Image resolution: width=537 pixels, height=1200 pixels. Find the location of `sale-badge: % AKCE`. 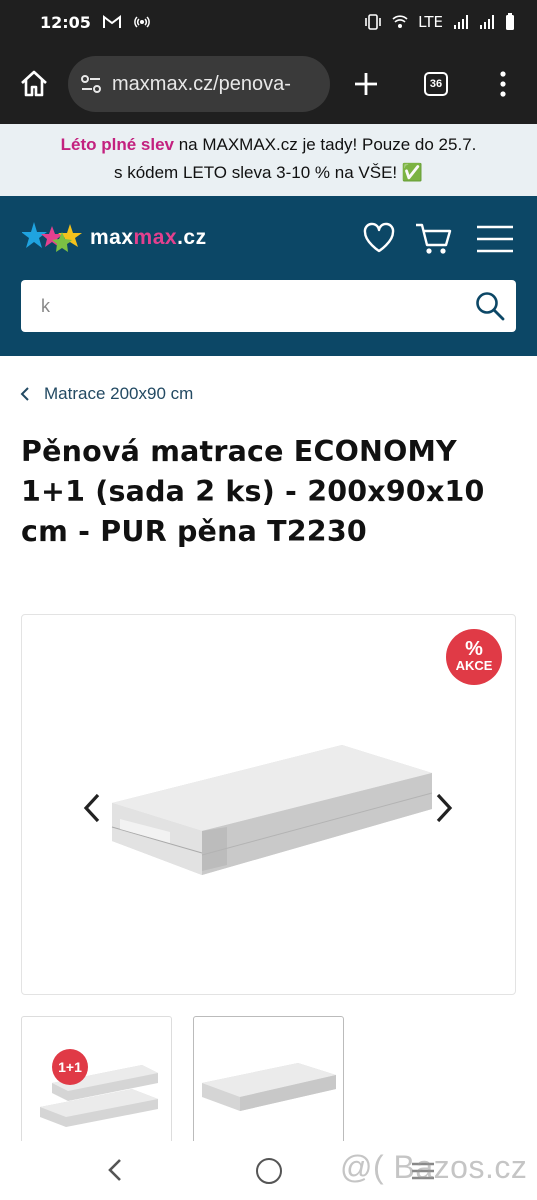

sale-badge: % AKCE is located at coordinates (474, 657).